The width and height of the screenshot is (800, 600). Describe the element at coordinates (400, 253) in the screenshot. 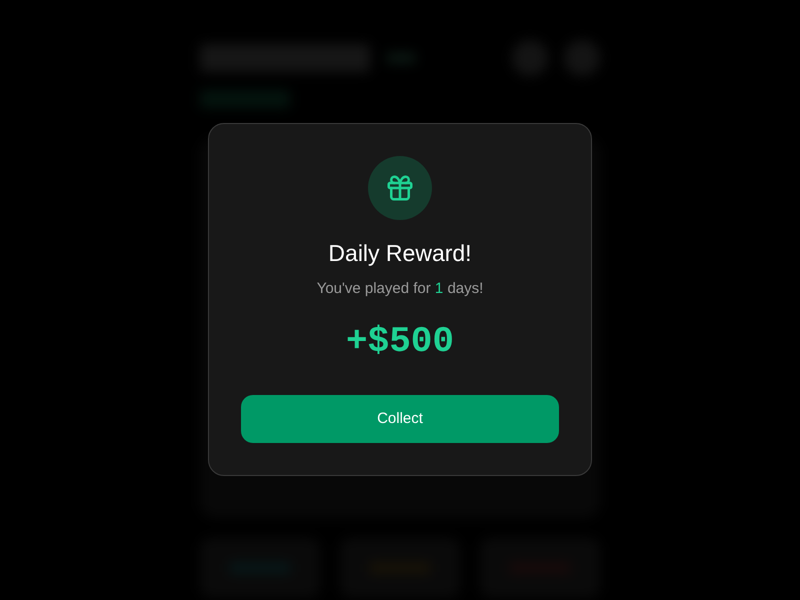

I see `dialog-title: Daily Reward!` at that location.